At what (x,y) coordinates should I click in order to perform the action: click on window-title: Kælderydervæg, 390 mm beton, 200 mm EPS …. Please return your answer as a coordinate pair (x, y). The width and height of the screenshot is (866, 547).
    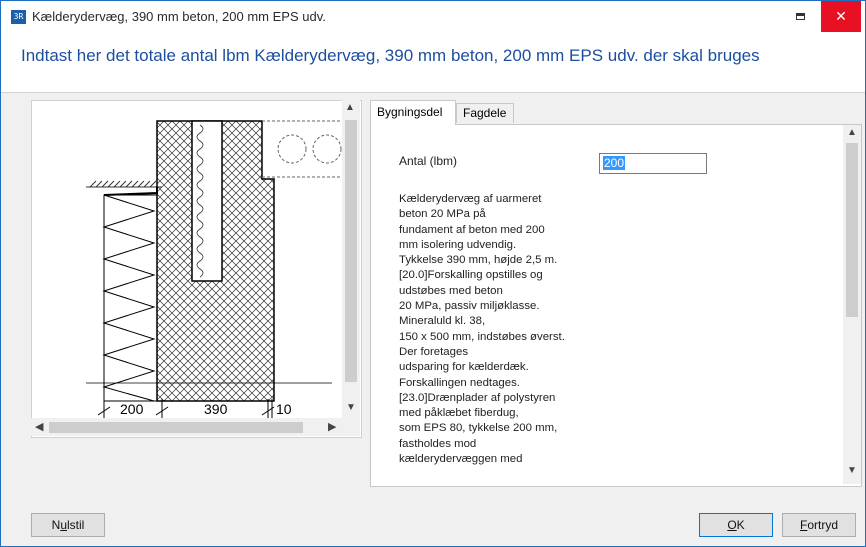
    Looking at the image, I should click on (179, 16).